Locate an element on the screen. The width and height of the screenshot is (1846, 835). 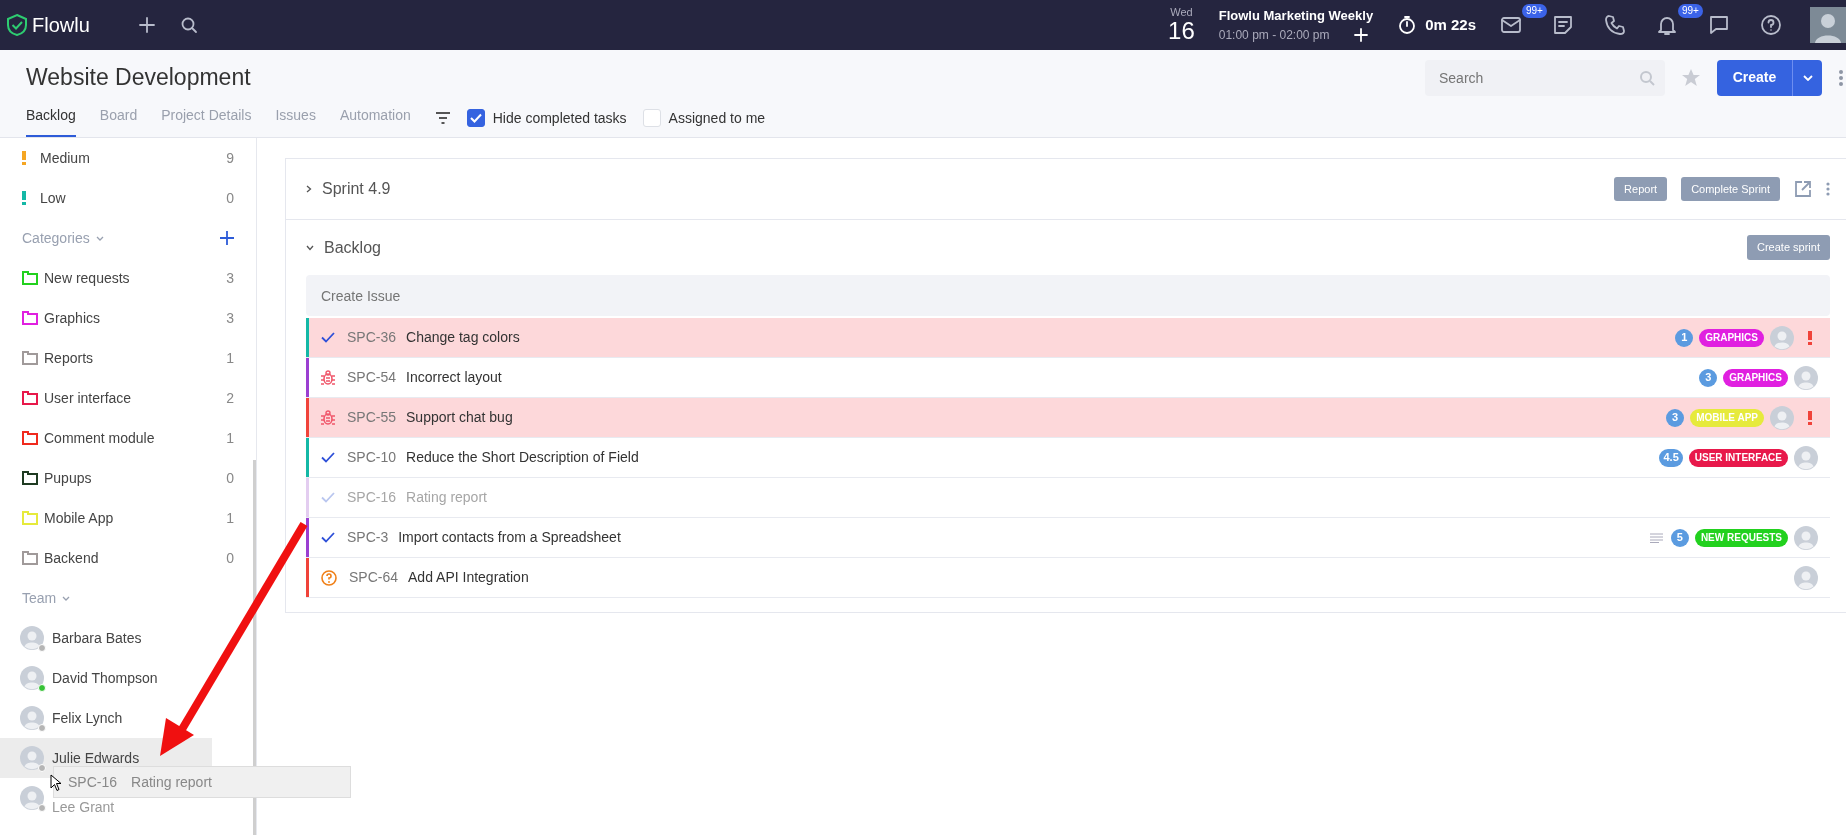
category-item: New requests is located at coordinates (87, 278).